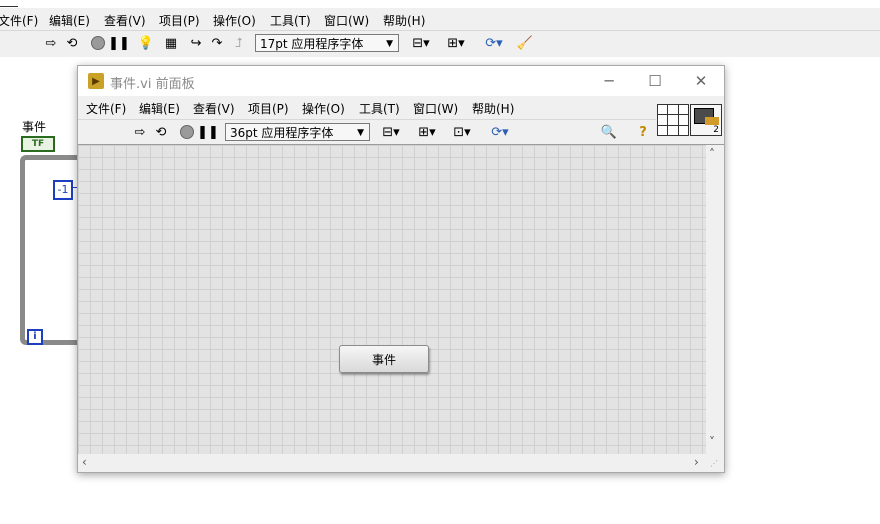 The width and height of the screenshot is (880, 524). Describe the element at coordinates (696, 462) in the screenshot. I see `scroll-right-icon: ›` at that location.